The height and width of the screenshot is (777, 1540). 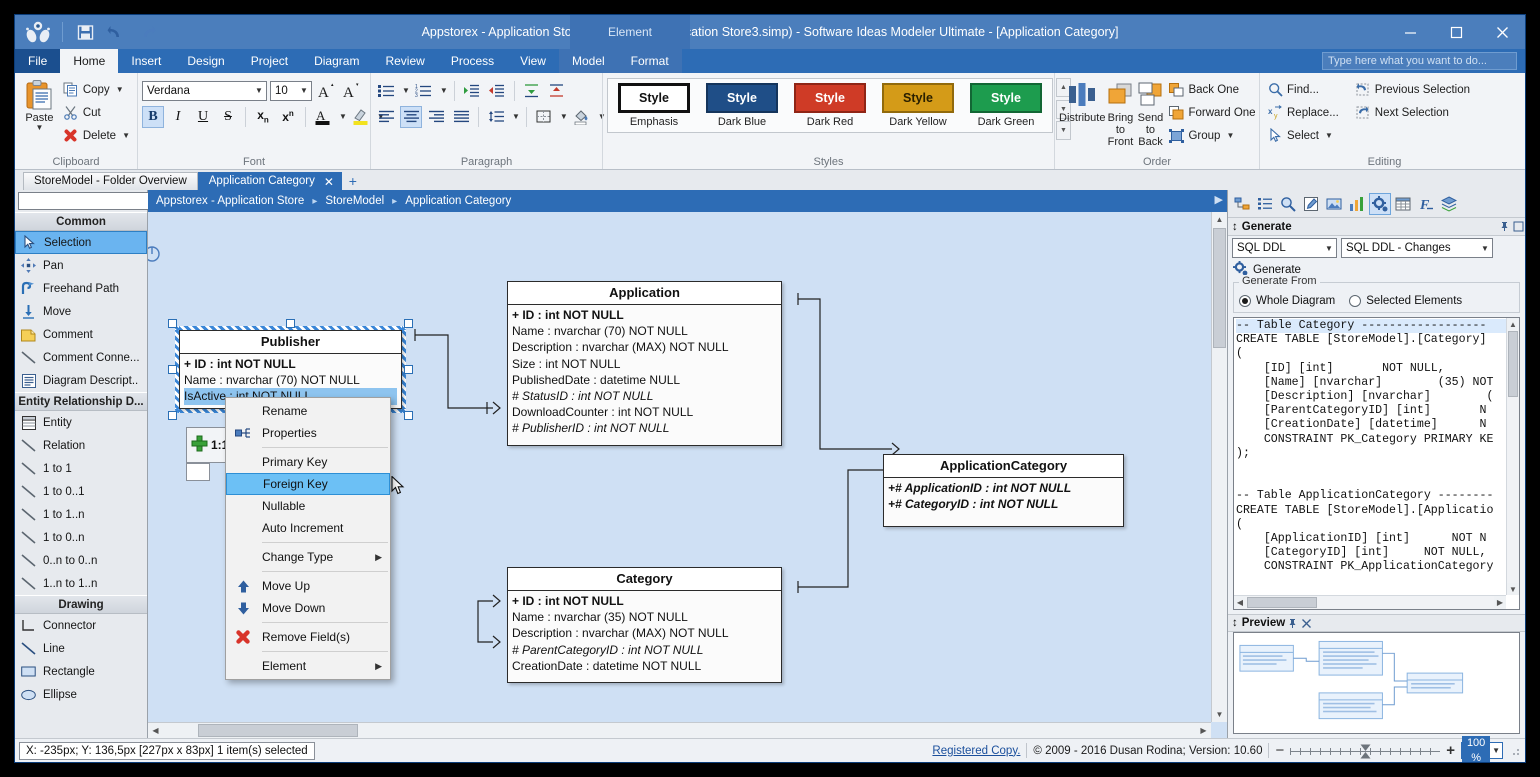 What do you see at coordinates (1219, 288) in the screenshot?
I see `vertical-scroll-thumb` at bounding box center [1219, 288].